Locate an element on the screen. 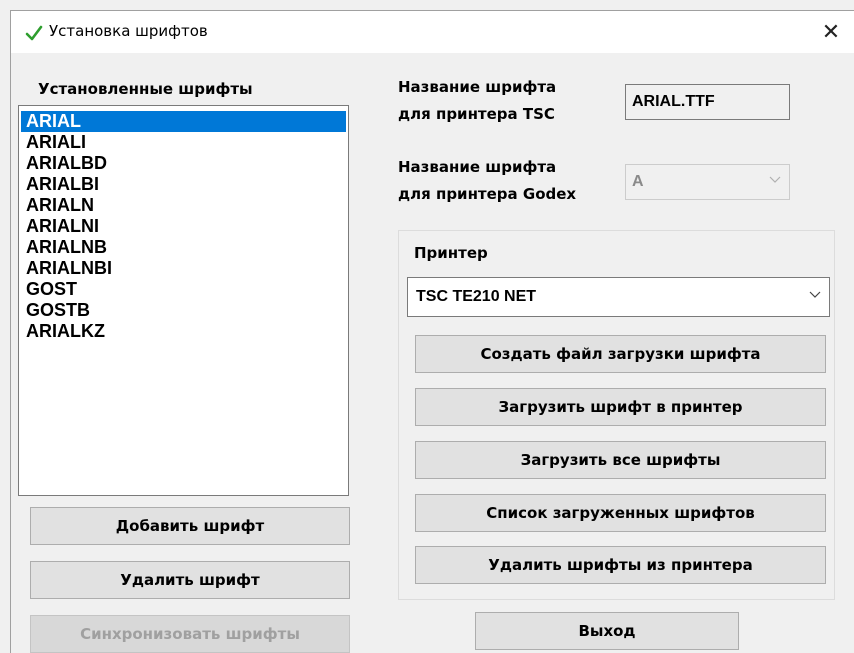 This screenshot has height=653, width=854. tsc-font-name-label-2: для принтера TSC is located at coordinates (476, 114).